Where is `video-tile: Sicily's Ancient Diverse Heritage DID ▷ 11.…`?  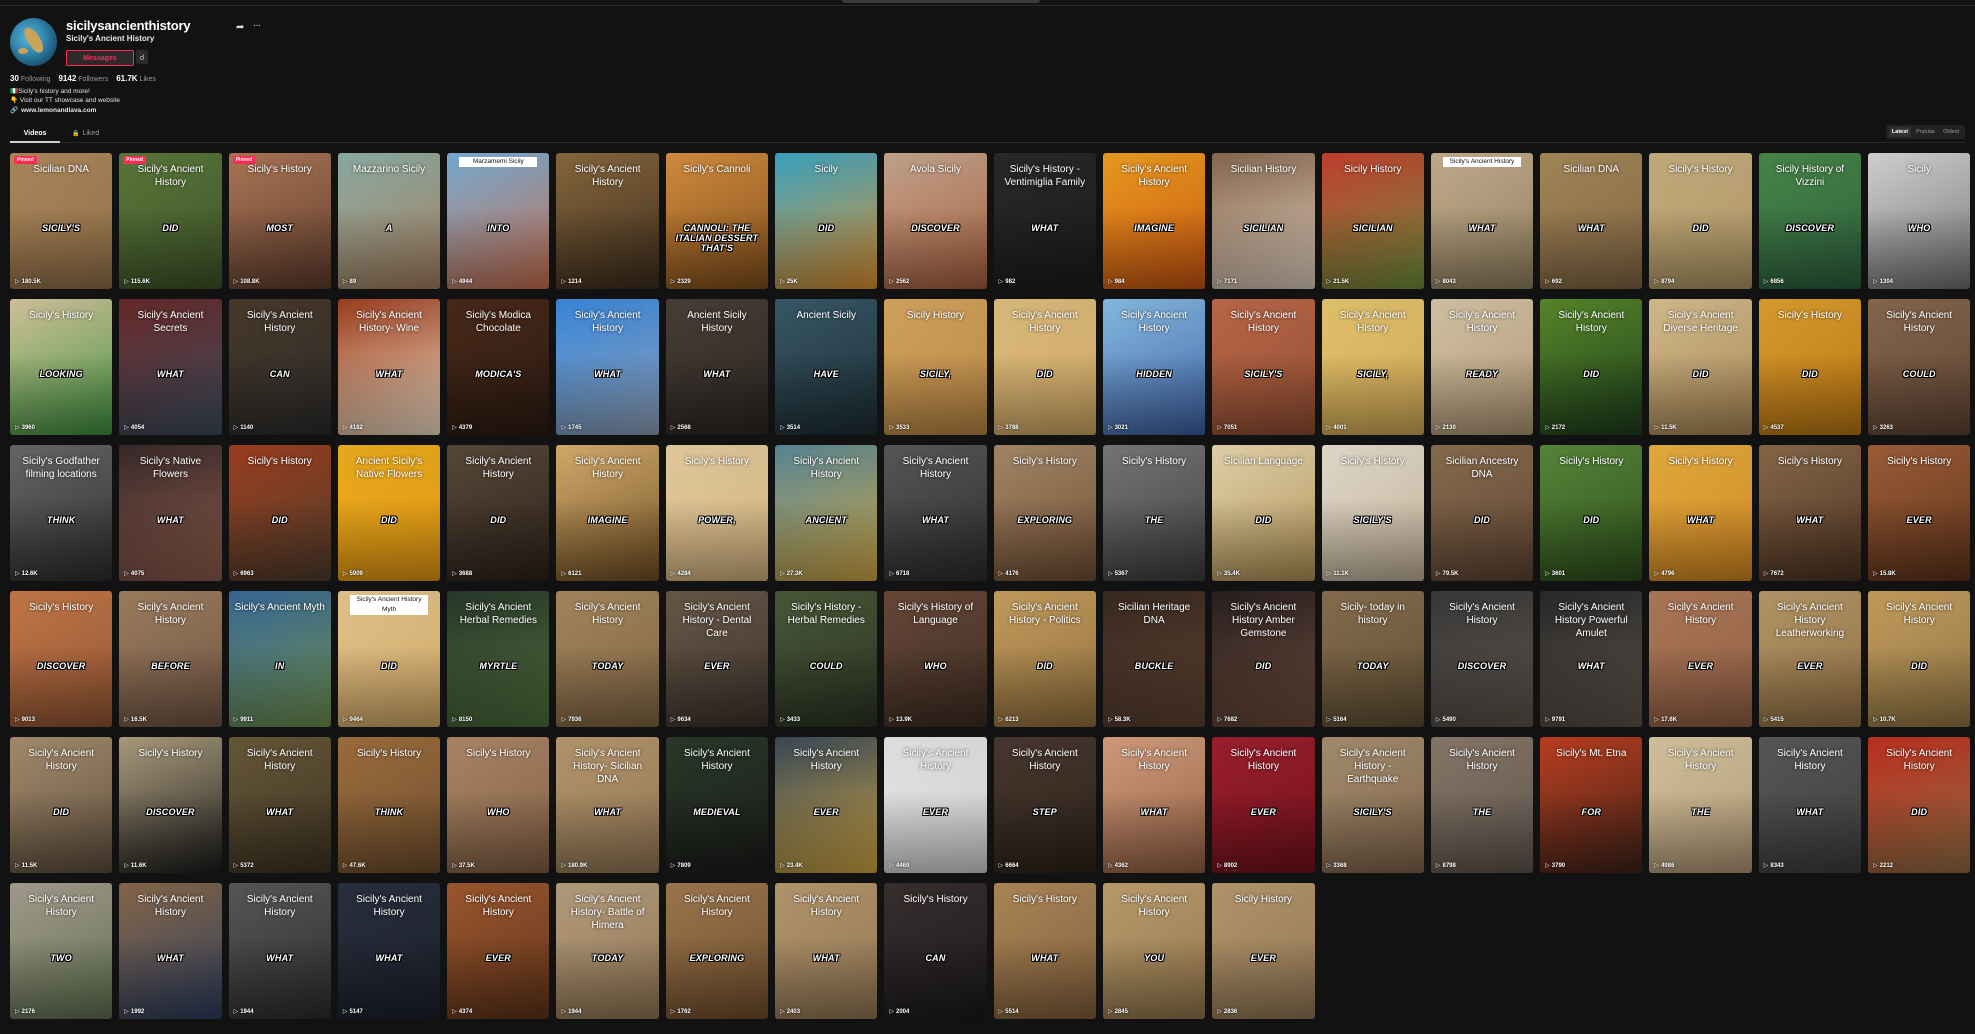 video-tile: Sicily's Ancient Diverse Heritage DID ▷ 11.… is located at coordinates (1700, 367).